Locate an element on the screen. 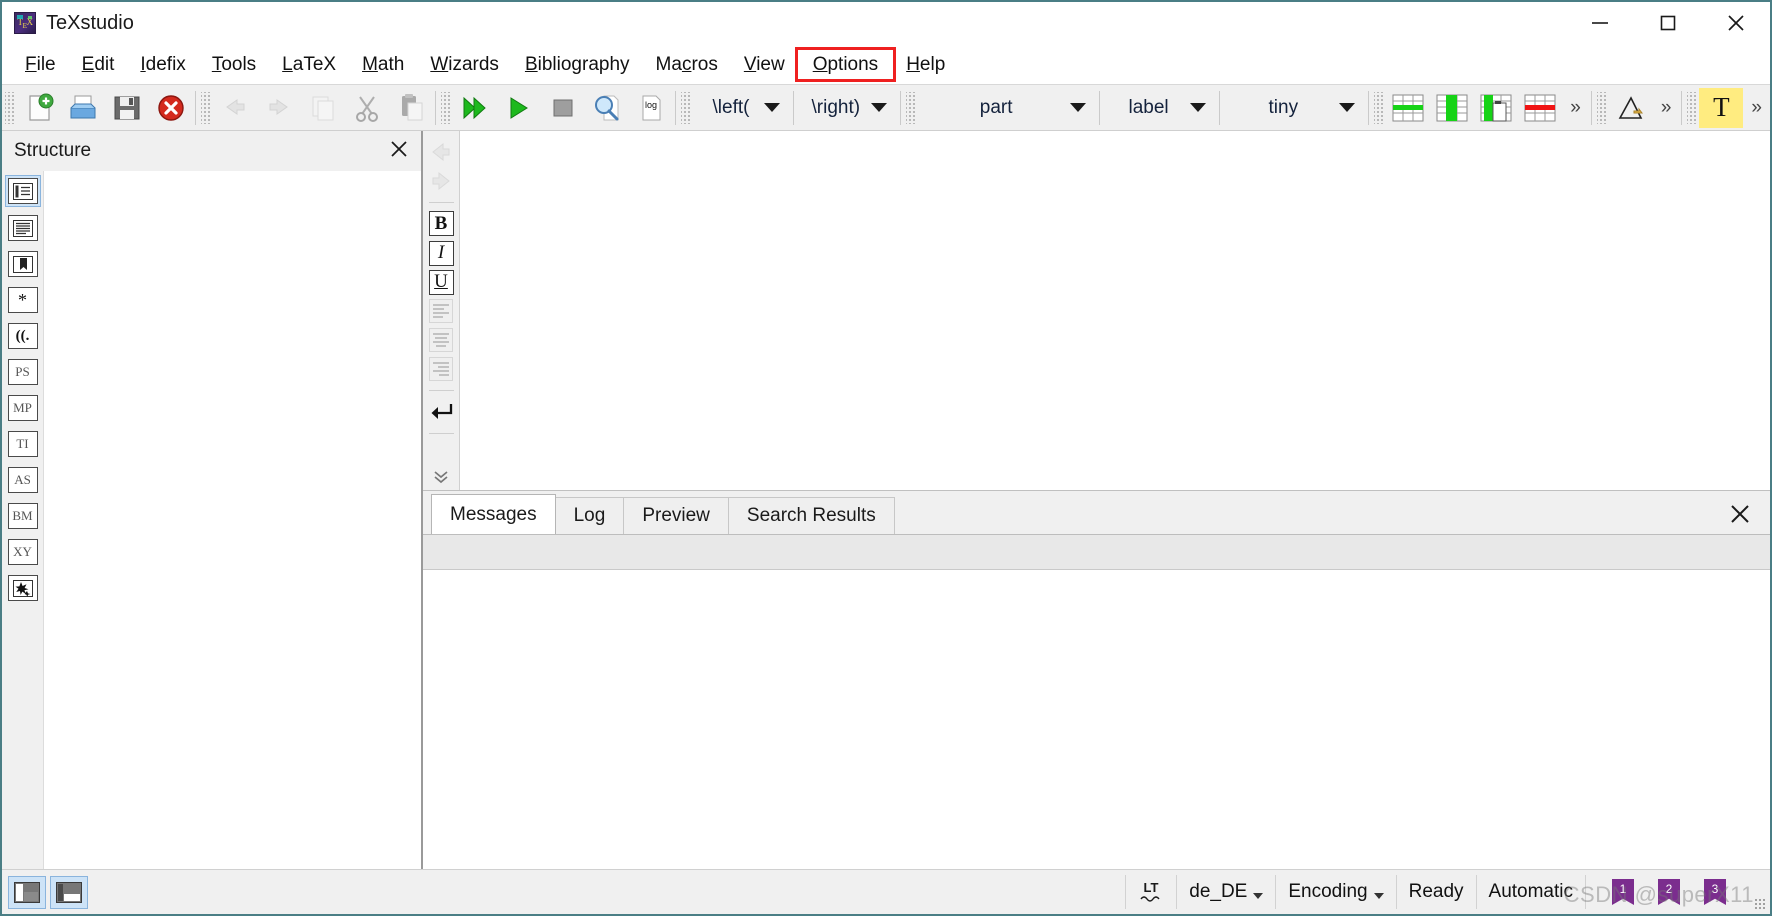 The image size is (1772, 916). menu-file: File is located at coordinates (40, 64).